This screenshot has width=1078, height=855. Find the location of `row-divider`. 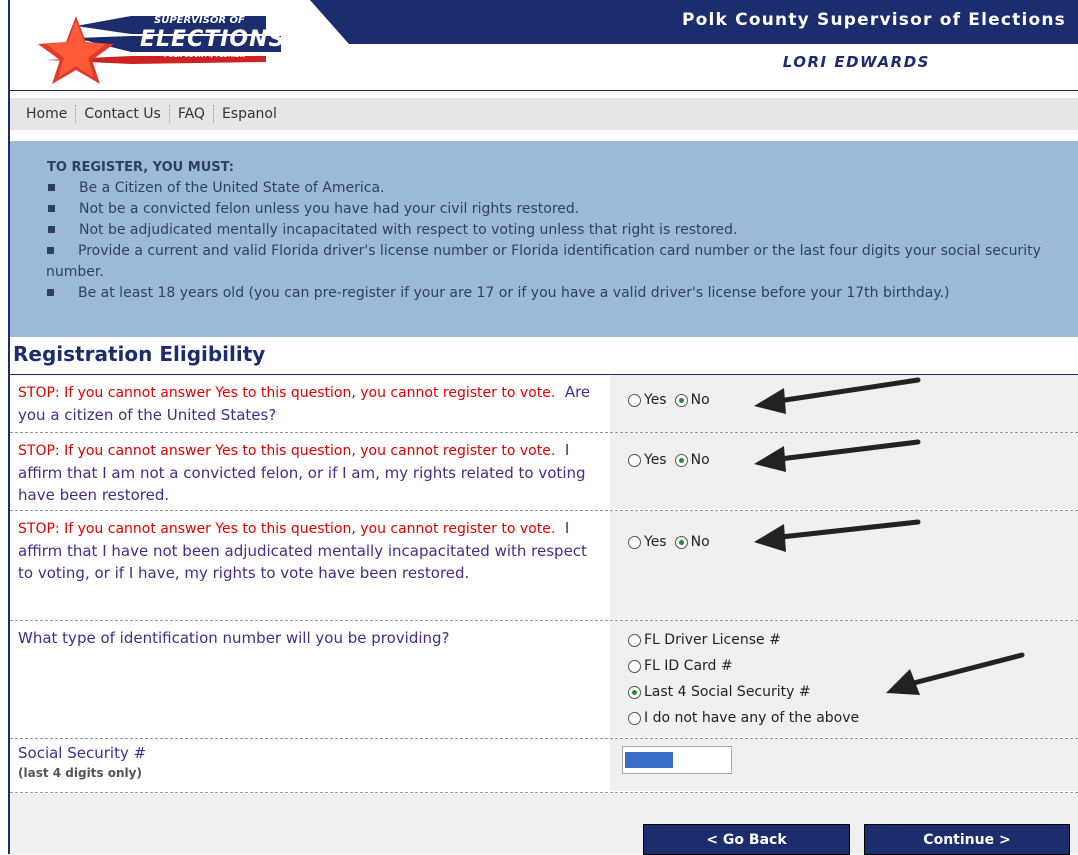

row-divider is located at coordinates (544, 792).